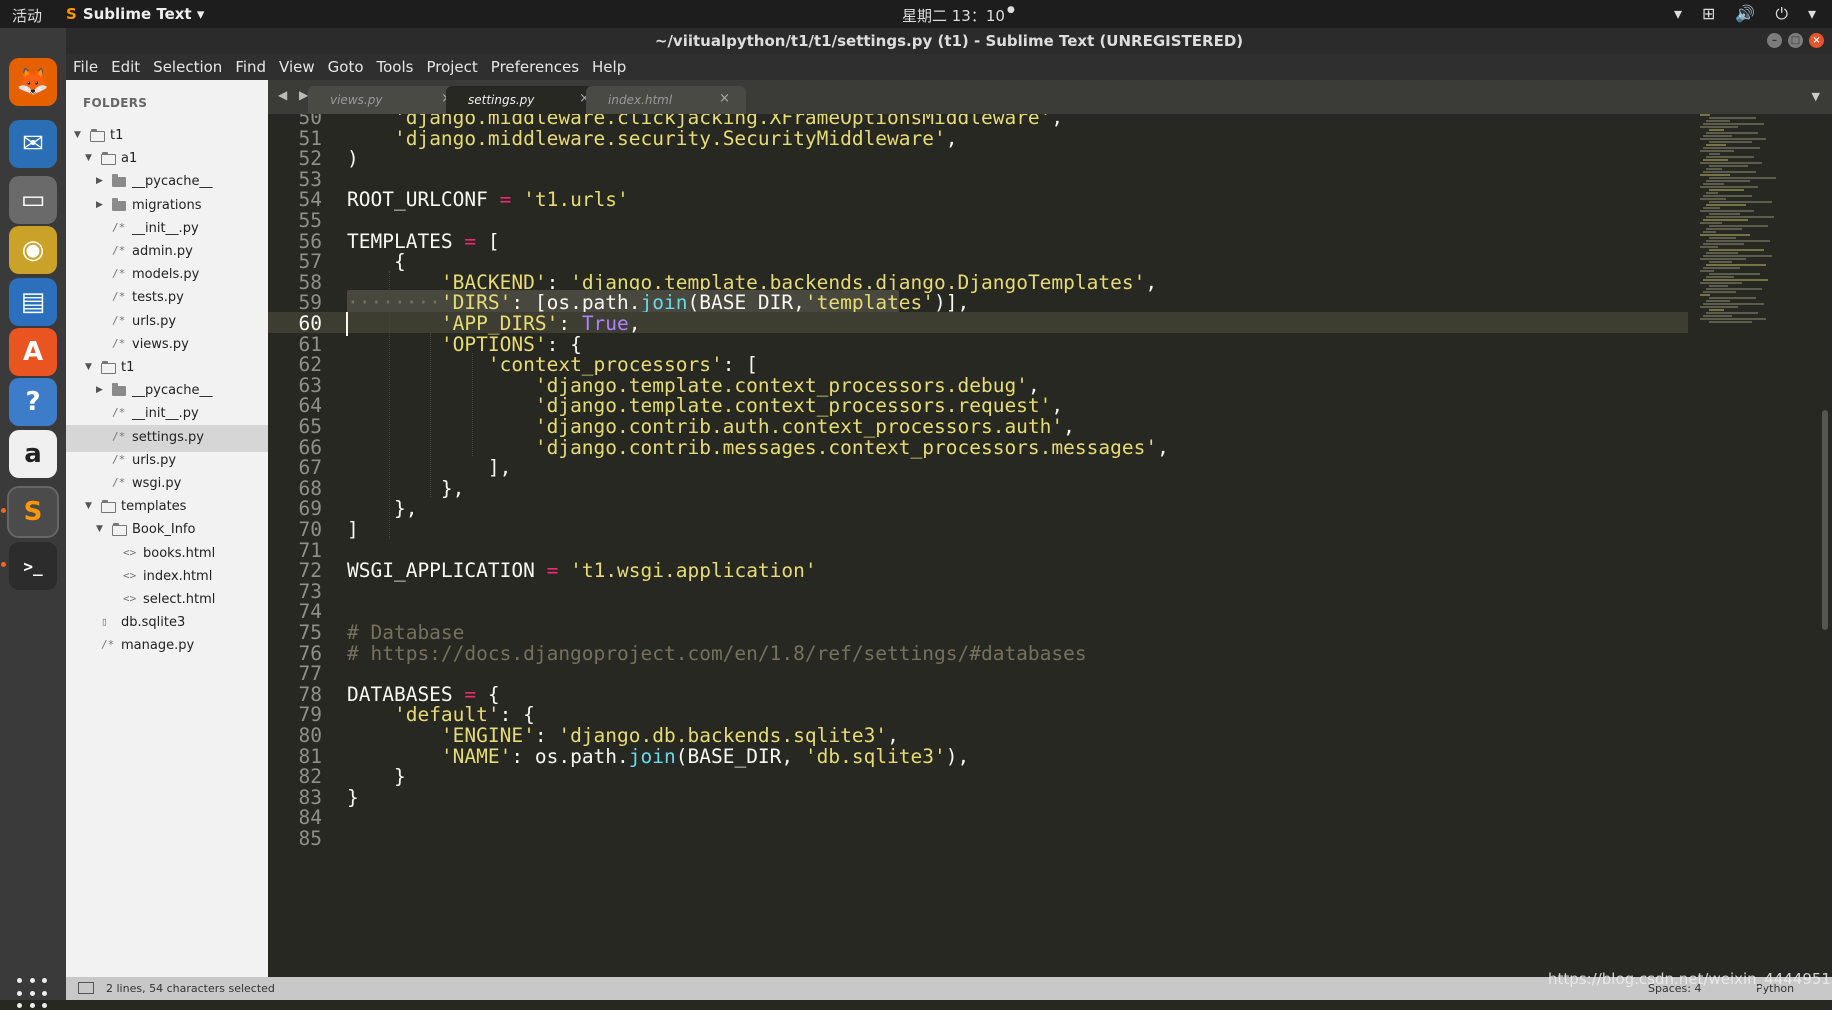  What do you see at coordinates (978, 364) in the screenshot?
I see `code-line: 62 'context_processors': [` at bounding box center [978, 364].